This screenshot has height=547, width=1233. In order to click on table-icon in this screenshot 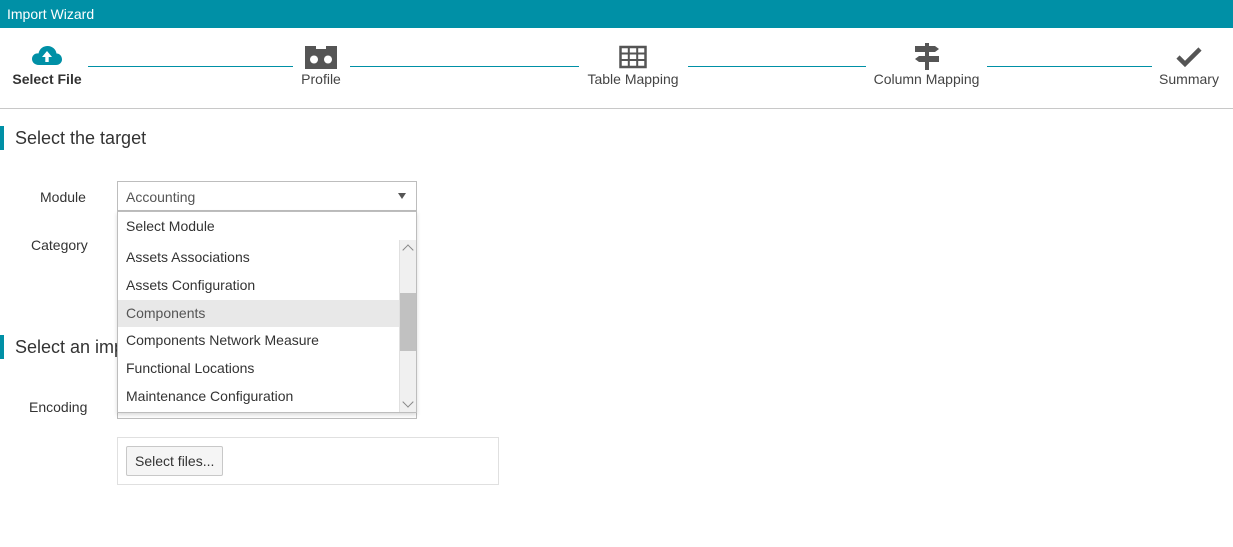, I will do `click(633, 57)`.